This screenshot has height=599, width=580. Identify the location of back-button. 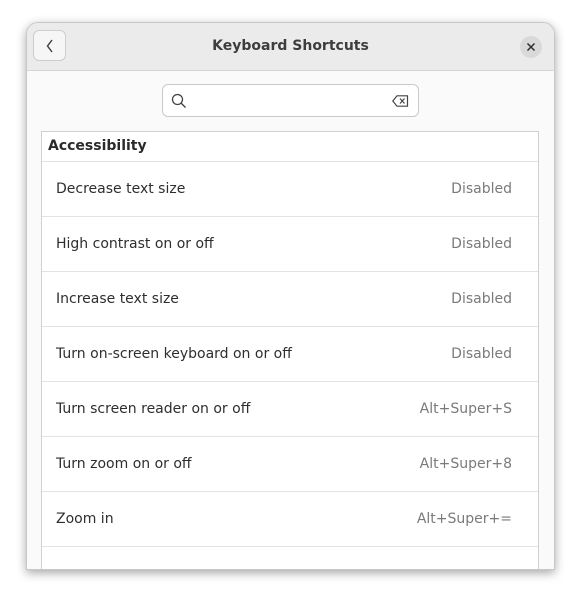
(49, 45).